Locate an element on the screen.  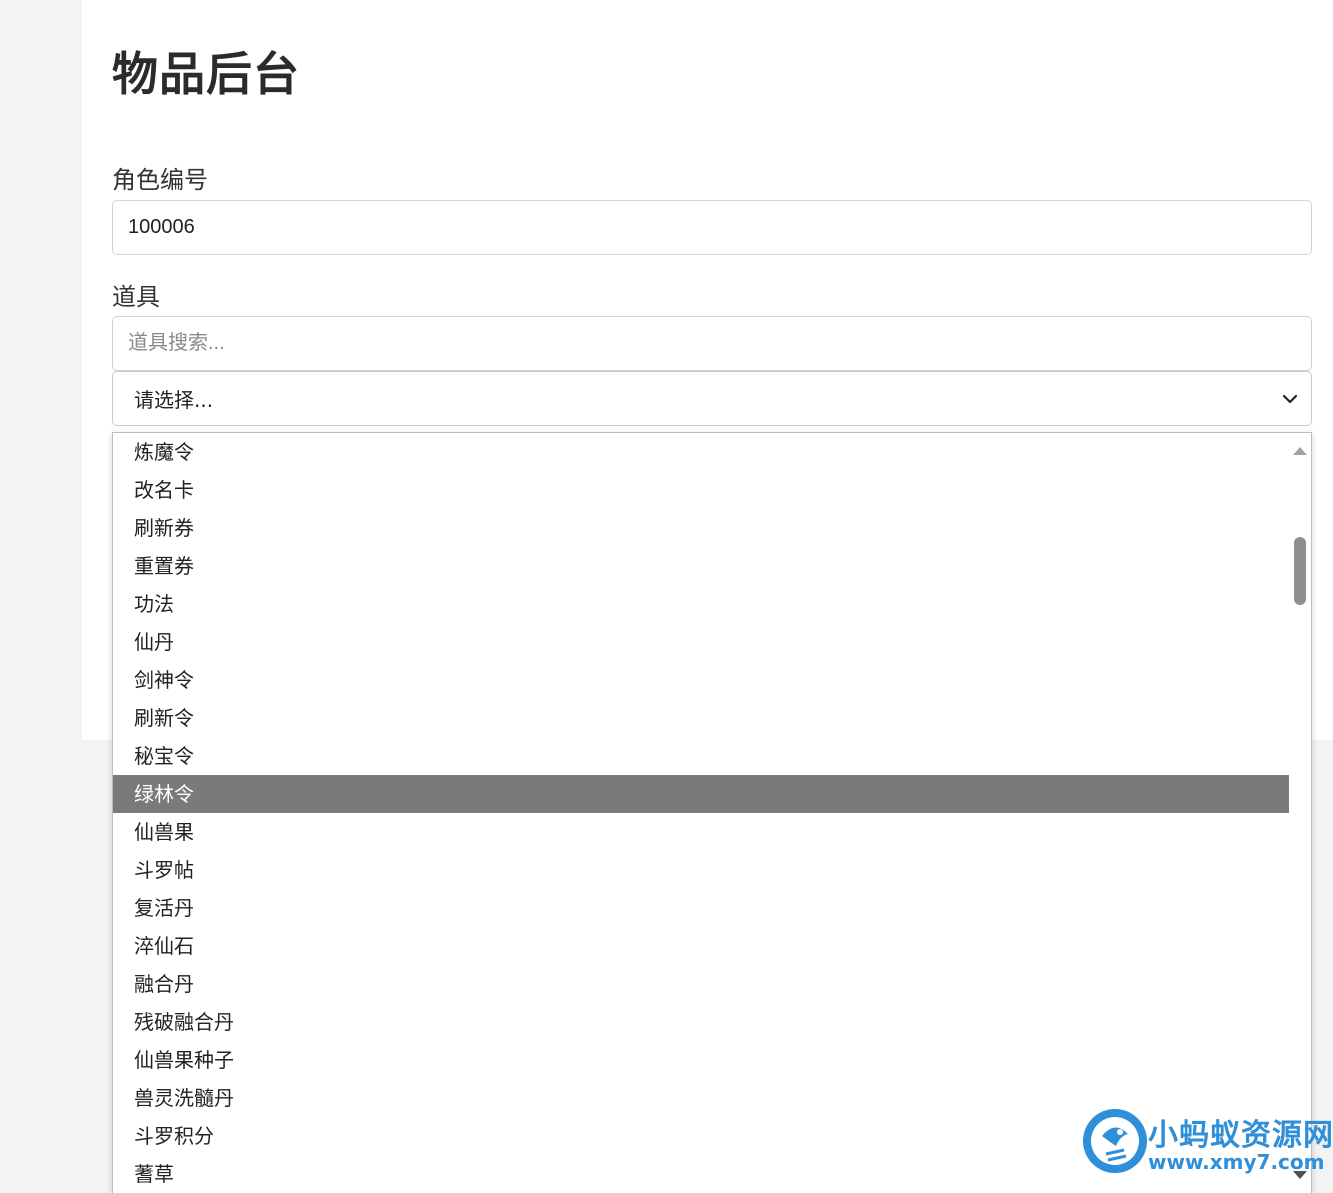
chevron-down-icon is located at coordinates (1290, 399).